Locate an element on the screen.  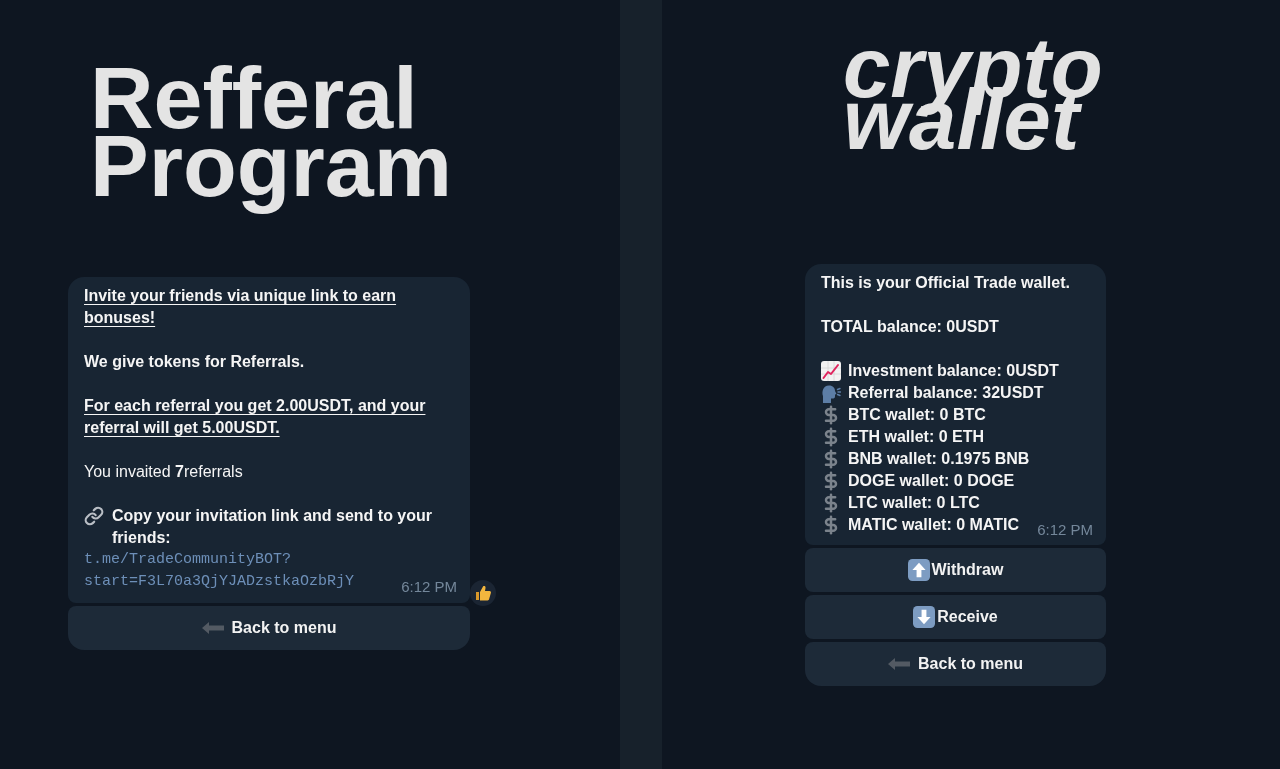
thumbs-up-icon is located at coordinates (483, 593).